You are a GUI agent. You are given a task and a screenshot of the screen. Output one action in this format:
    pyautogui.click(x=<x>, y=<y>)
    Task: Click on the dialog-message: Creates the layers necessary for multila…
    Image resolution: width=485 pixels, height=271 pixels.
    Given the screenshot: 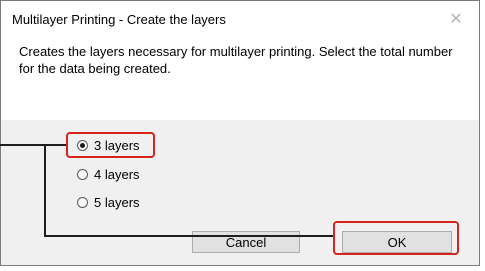 What is the action you would take?
    pyautogui.click(x=236, y=60)
    